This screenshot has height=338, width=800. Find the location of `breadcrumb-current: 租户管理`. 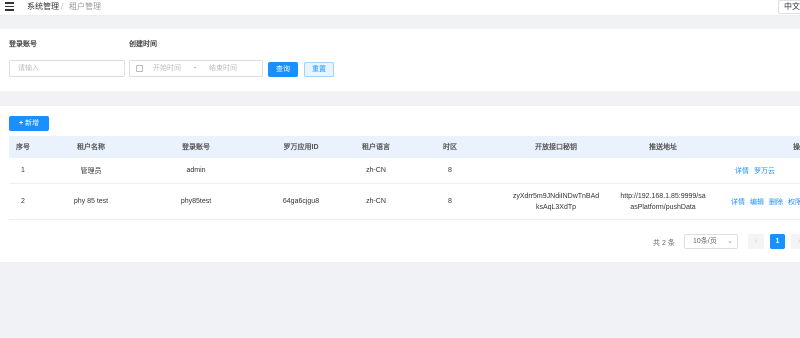

breadcrumb-current: 租户管理 is located at coordinates (85, 6).